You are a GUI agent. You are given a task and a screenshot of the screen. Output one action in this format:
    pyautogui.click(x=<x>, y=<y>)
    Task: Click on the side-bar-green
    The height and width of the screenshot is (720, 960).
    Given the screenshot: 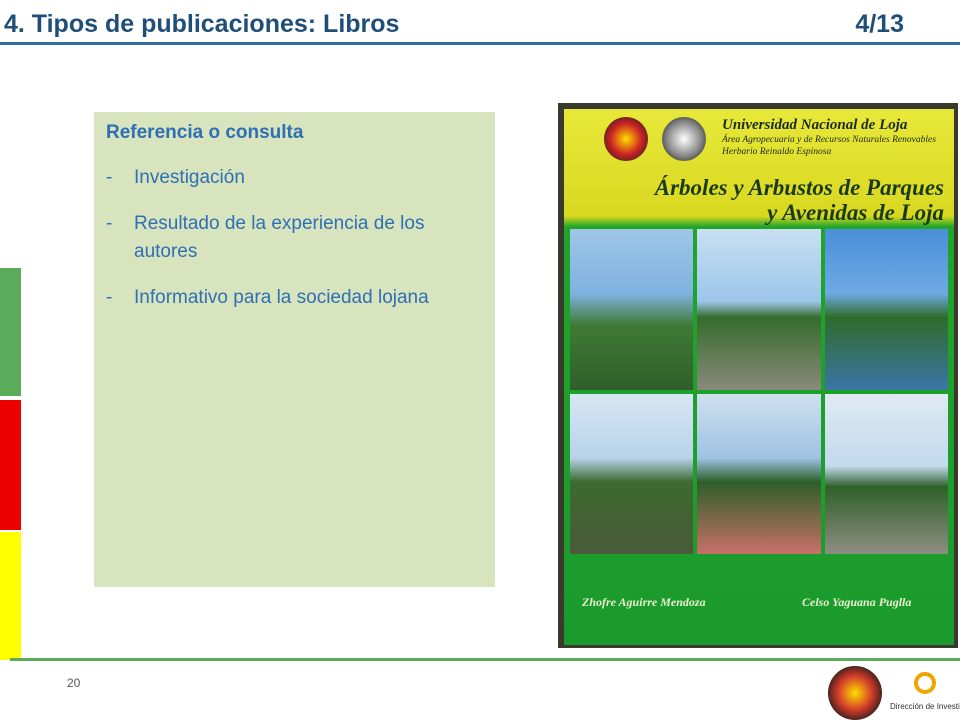 What is the action you would take?
    pyautogui.click(x=10, y=332)
    